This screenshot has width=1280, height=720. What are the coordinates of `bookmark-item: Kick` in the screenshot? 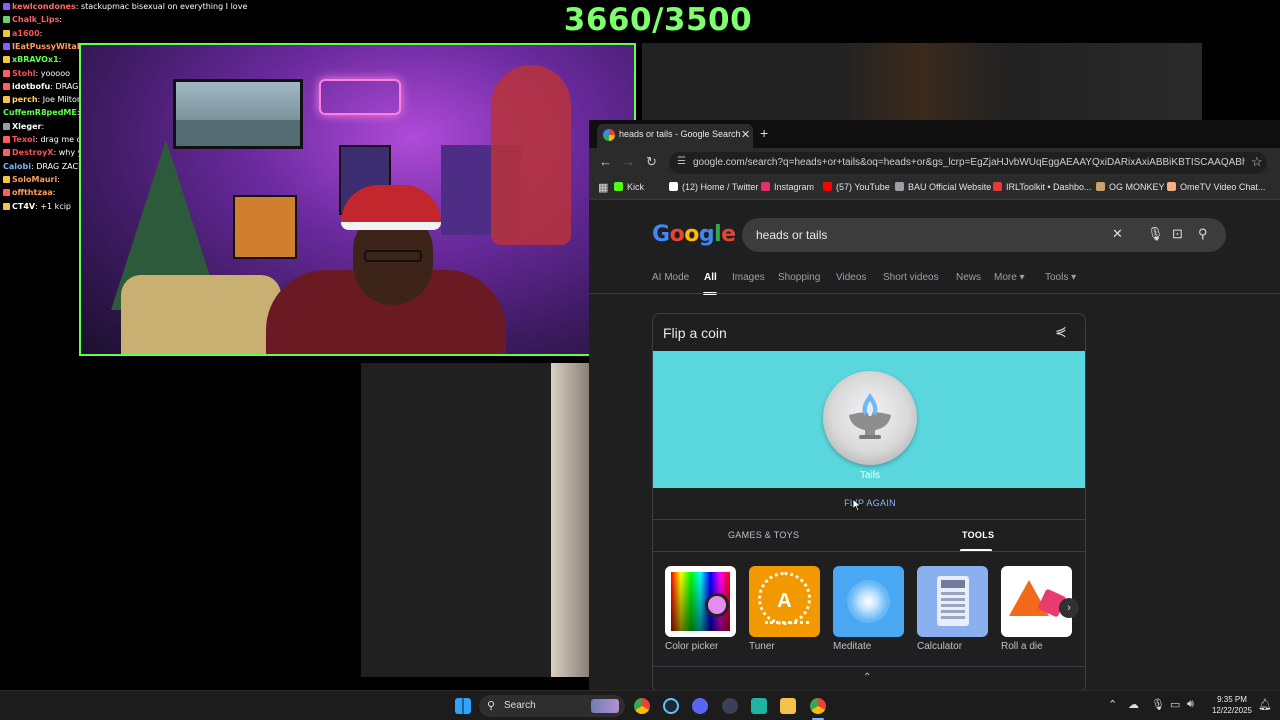 It's located at (629, 187).